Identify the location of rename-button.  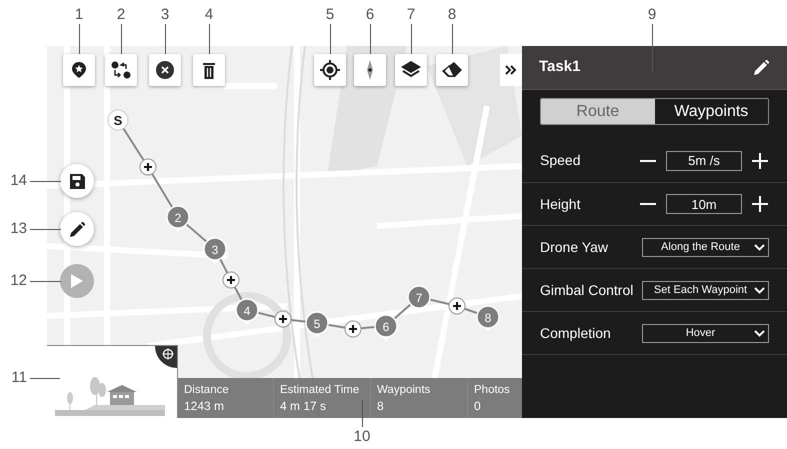
(761, 67).